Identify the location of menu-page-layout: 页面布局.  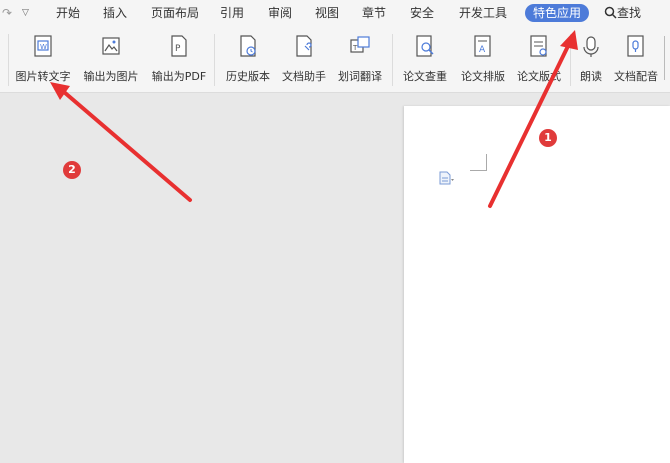
(175, 13).